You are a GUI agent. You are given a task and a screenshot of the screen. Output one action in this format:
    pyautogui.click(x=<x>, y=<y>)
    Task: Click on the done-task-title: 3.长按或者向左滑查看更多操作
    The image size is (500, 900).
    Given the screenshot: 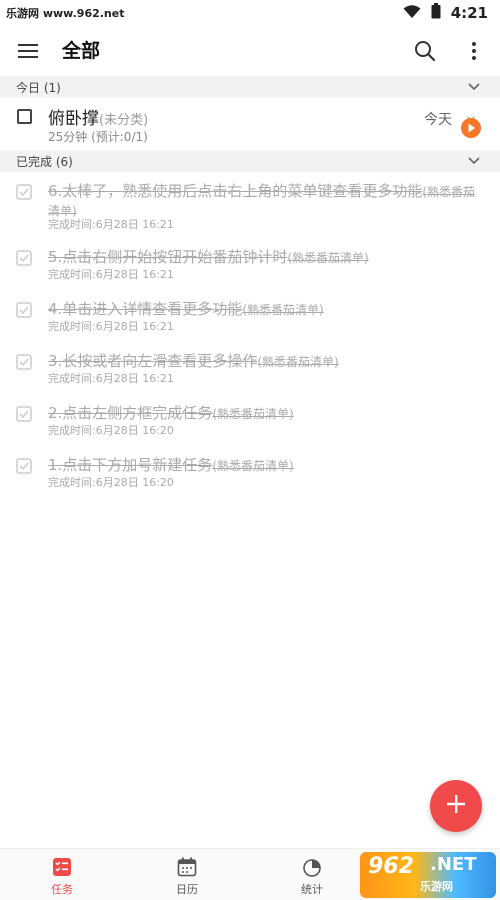 What is the action you would take?
    pyautogui.click(x=153, y=361)
    